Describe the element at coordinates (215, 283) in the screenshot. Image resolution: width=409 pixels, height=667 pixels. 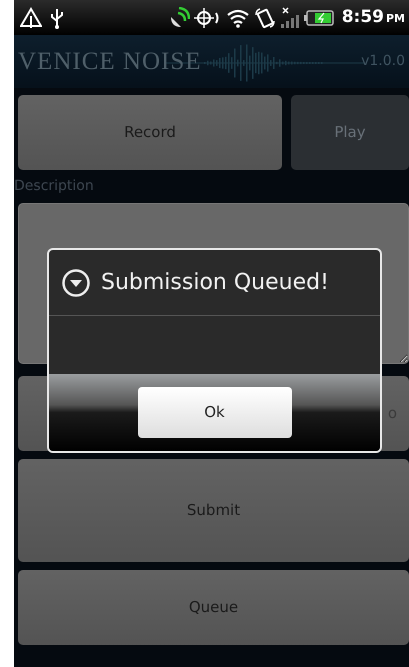
I see `dialog-title: Submission Queued!` at that location.